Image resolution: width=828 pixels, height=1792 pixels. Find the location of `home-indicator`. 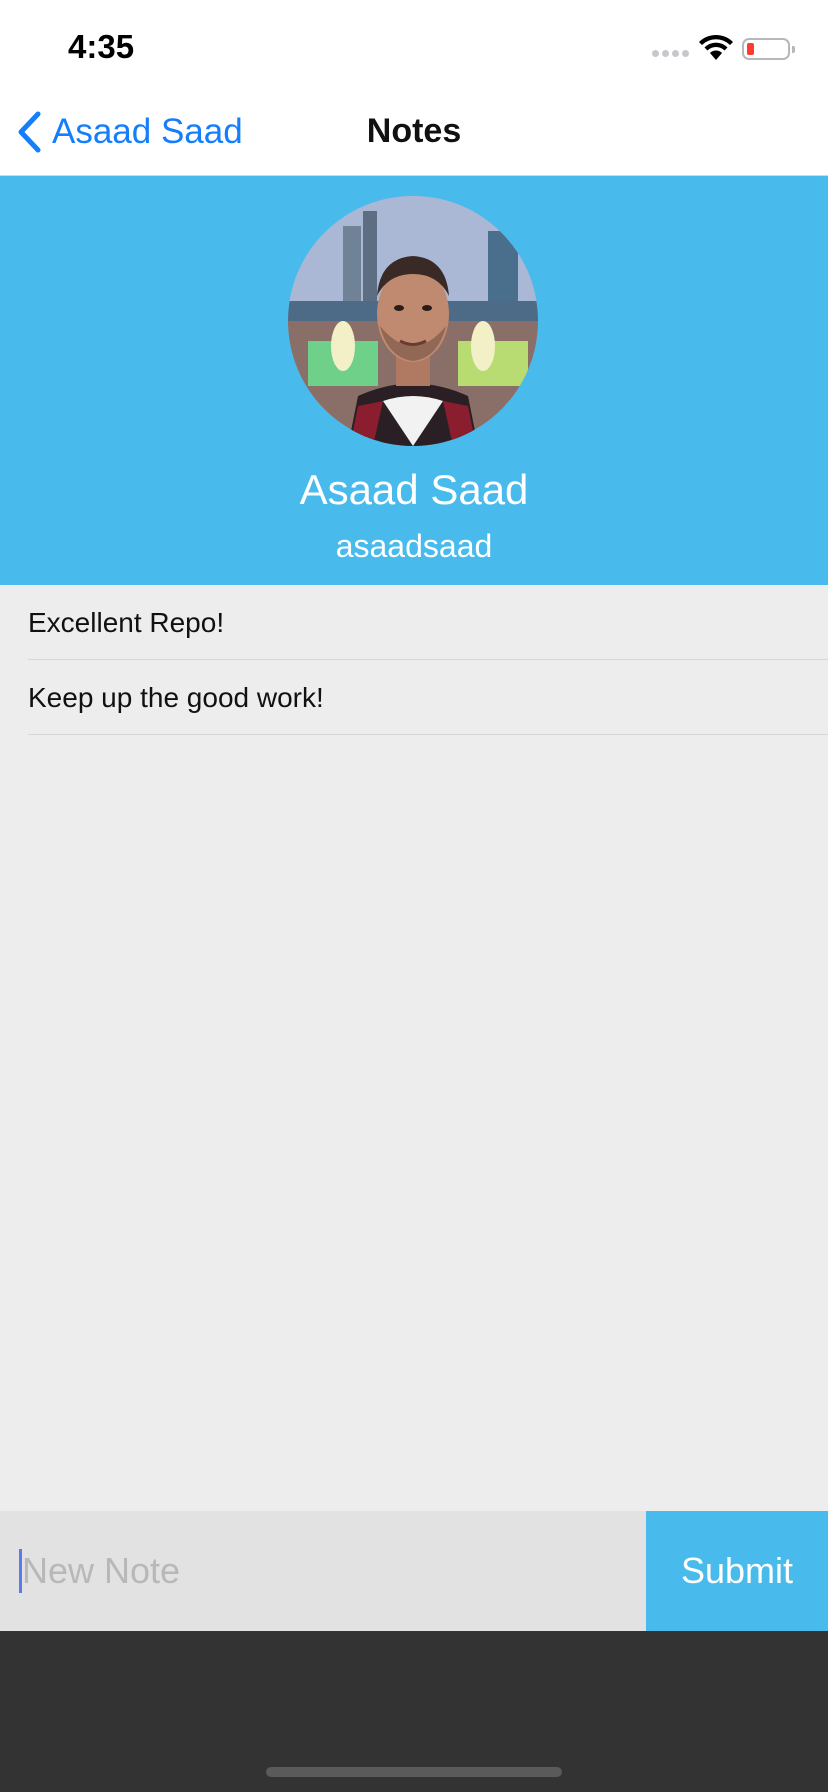

home-indicator is located at coordinates (414, 1772).